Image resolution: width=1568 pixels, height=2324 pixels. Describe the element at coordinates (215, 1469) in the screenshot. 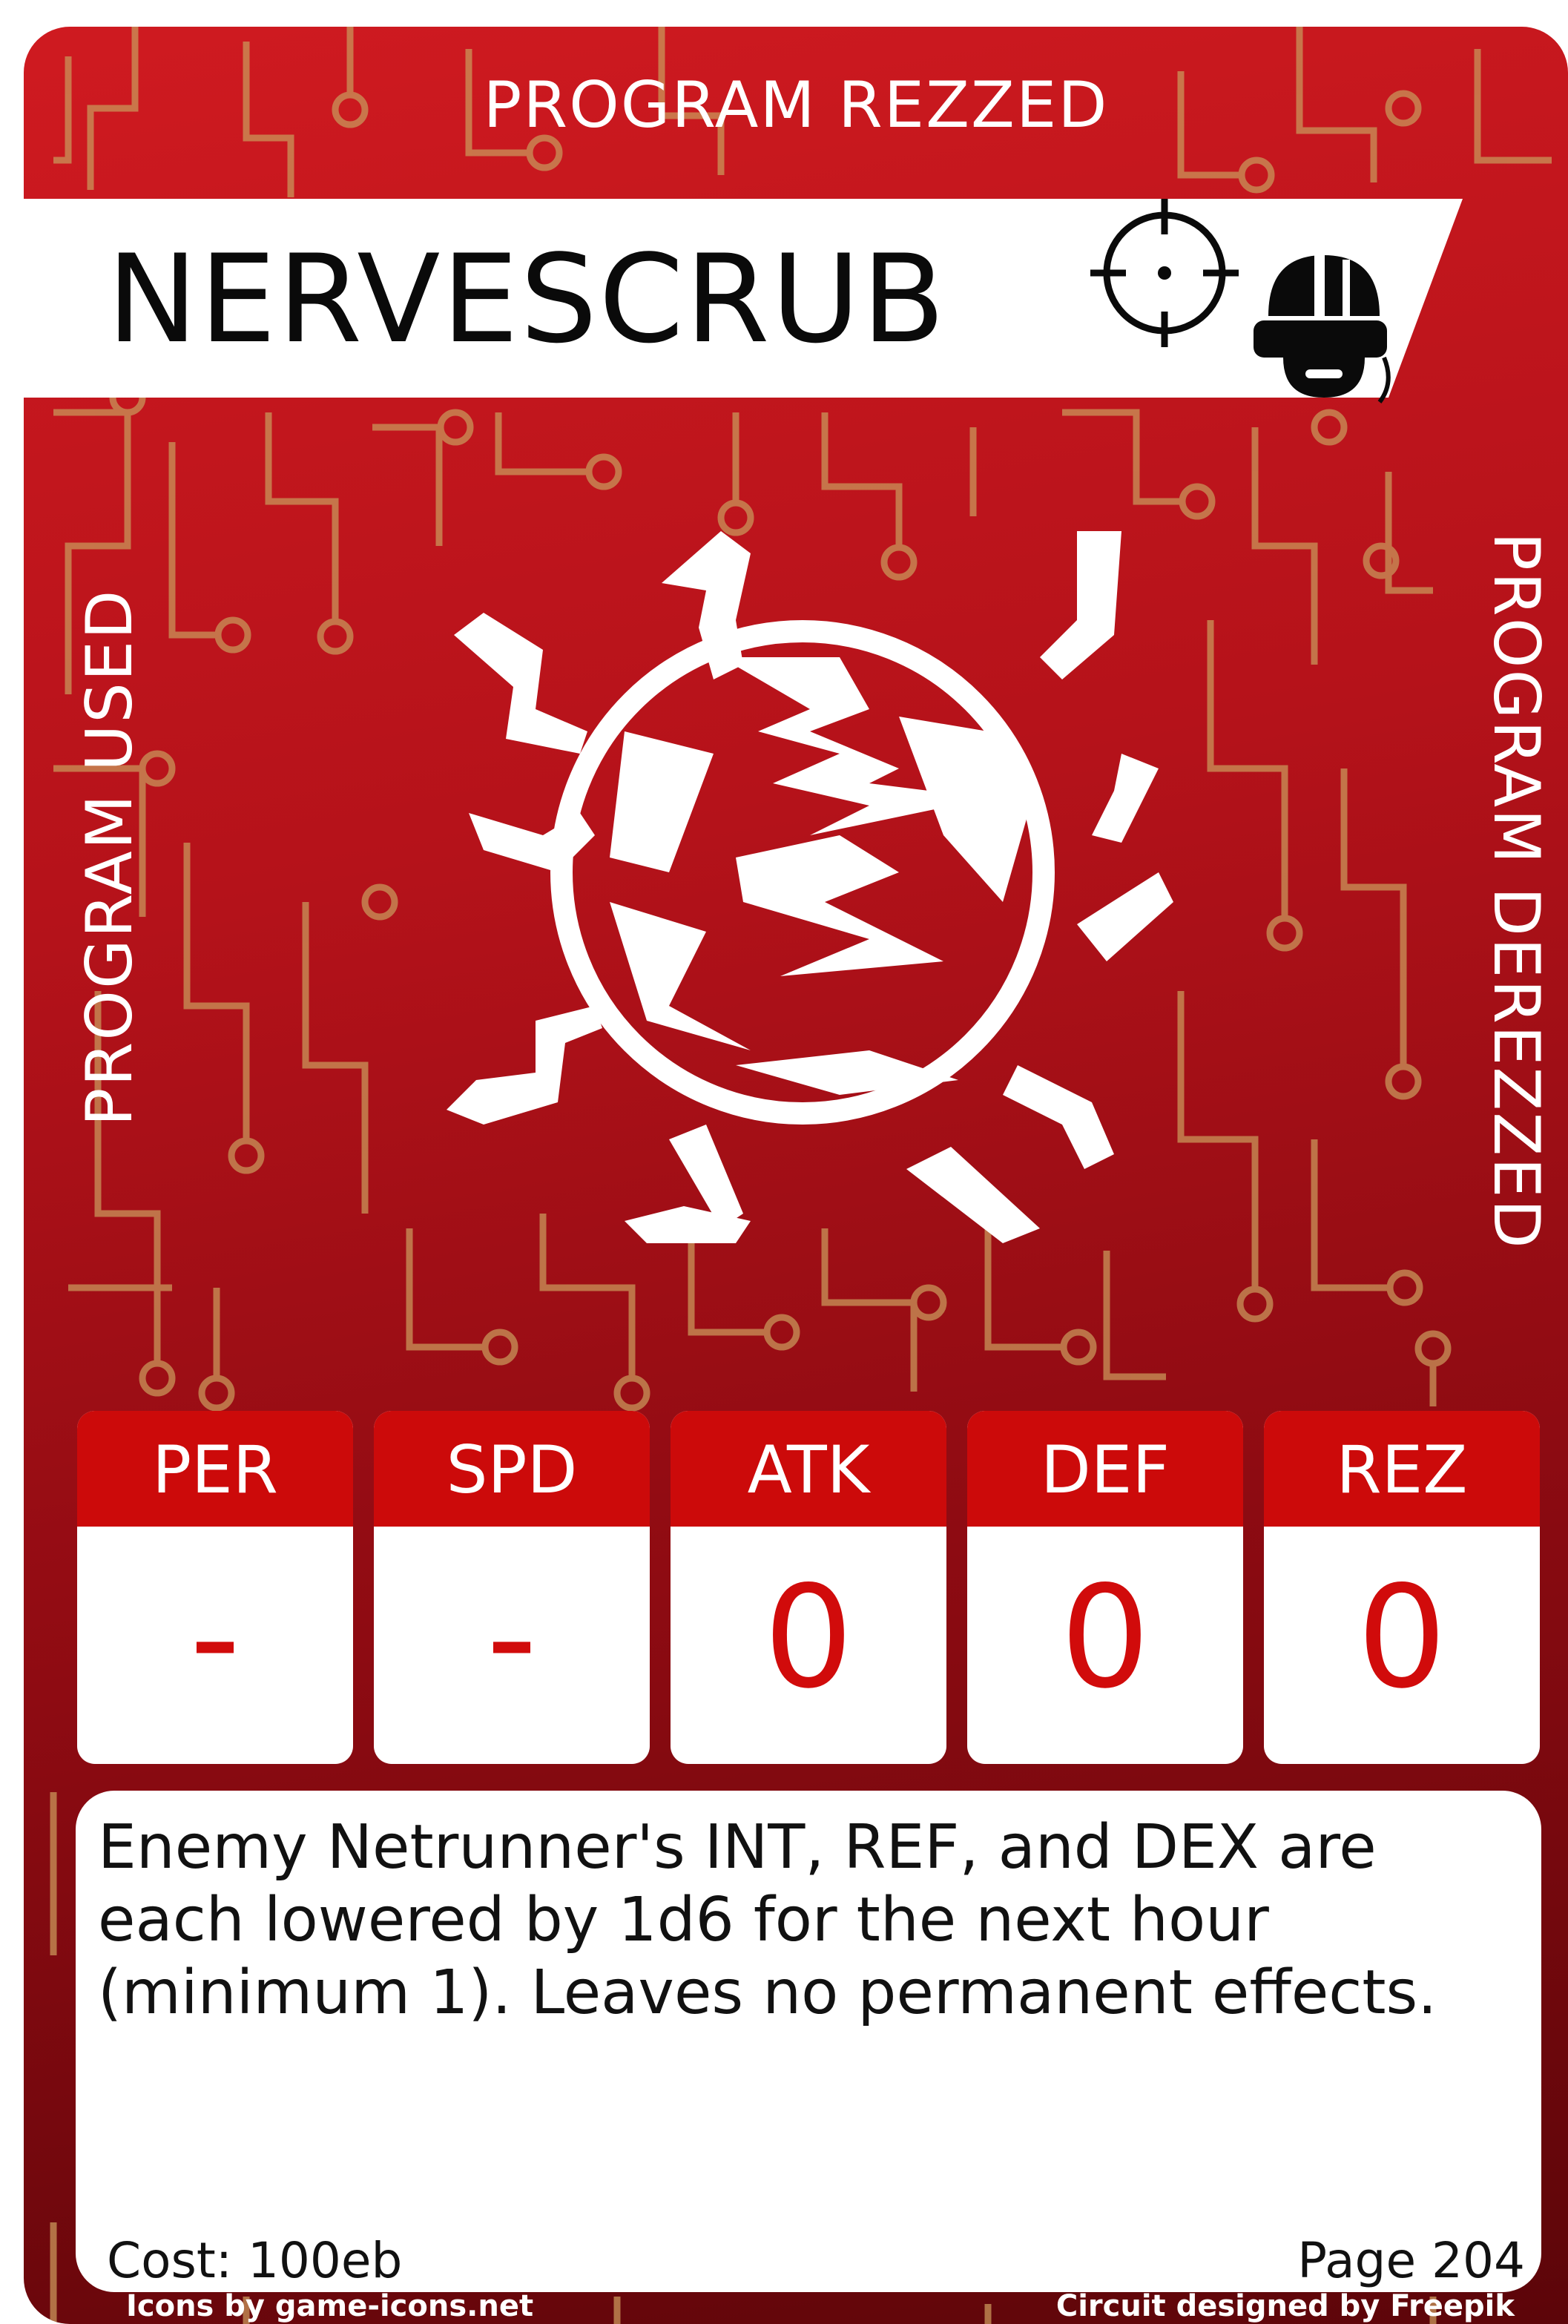

I see `stat-label: PER` at that location.